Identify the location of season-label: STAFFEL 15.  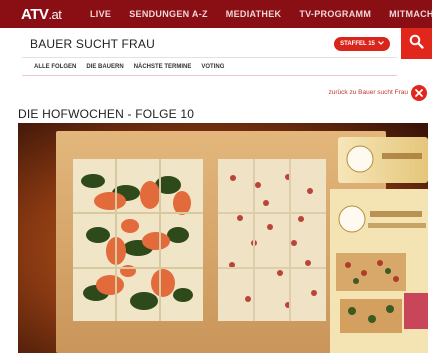
(357, 44).